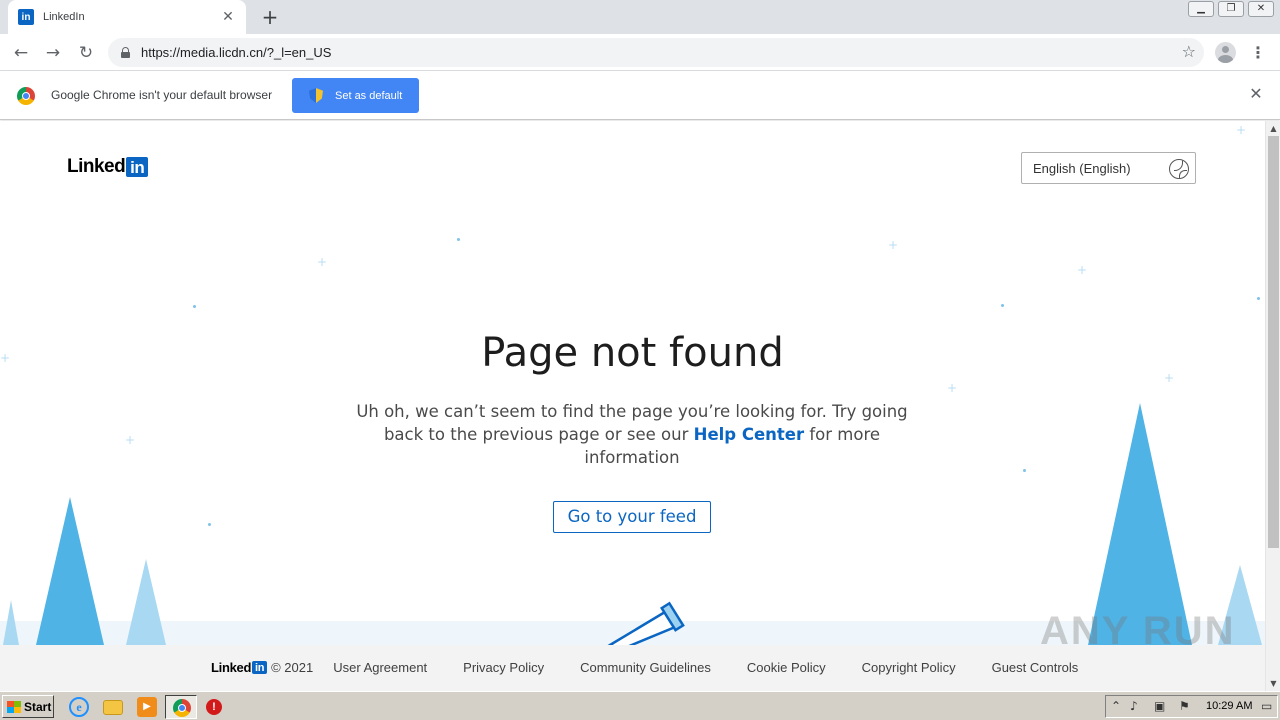 This screenshot has width=1280, height=720. What do you see at coordinates (53, 53) in the screenshot?
I see `forward-arrow-icon: →` at bounding box center [53, 53].